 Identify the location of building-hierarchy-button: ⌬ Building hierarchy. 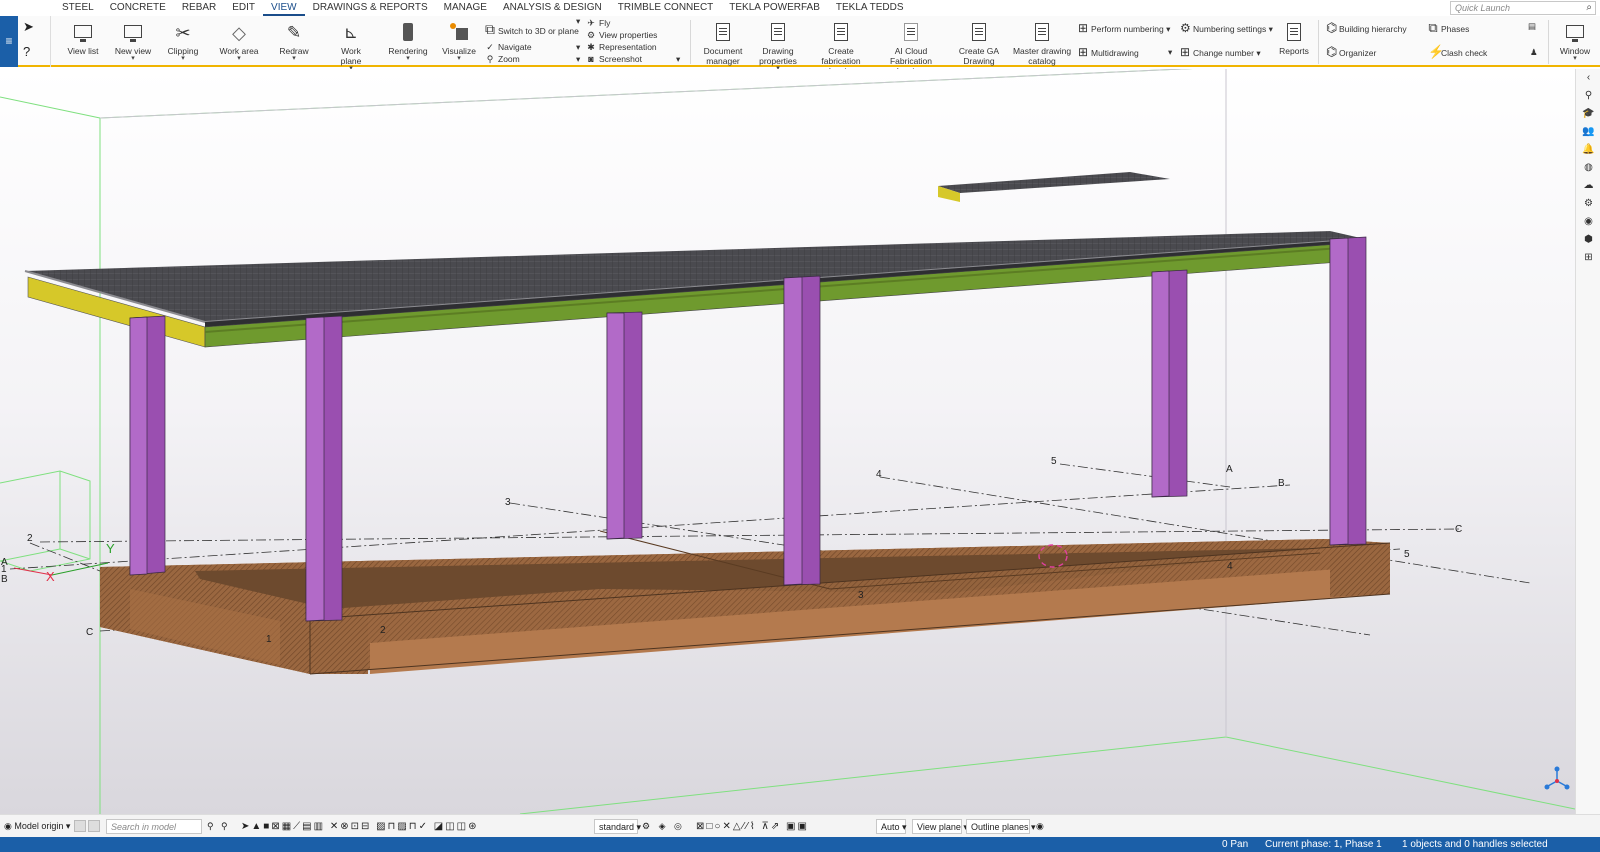
(1366, 27).